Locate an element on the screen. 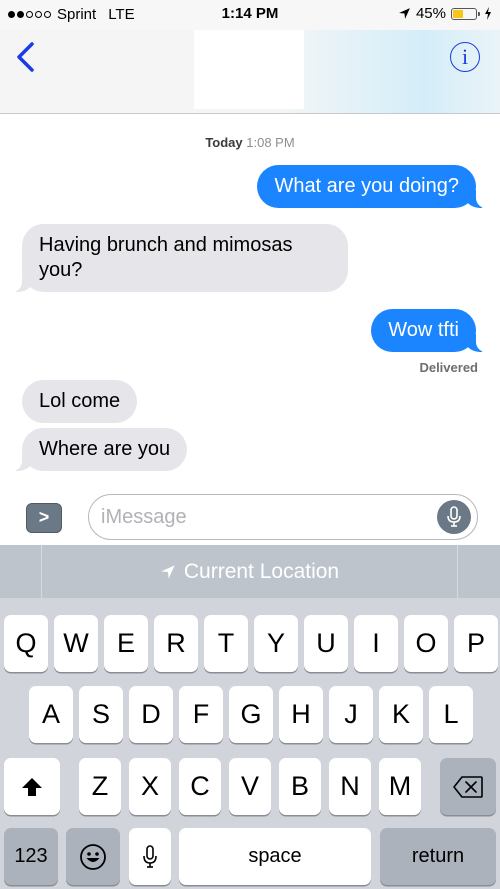  key-q: Q is located at coordinates (26, 643).